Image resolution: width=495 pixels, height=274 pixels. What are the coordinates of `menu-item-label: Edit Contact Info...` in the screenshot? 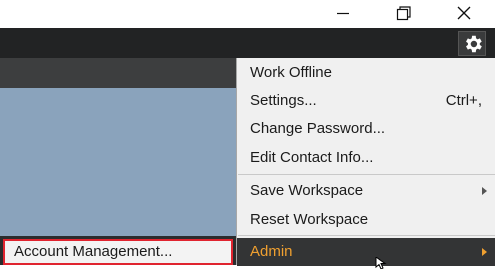 It's located at (312, 157).